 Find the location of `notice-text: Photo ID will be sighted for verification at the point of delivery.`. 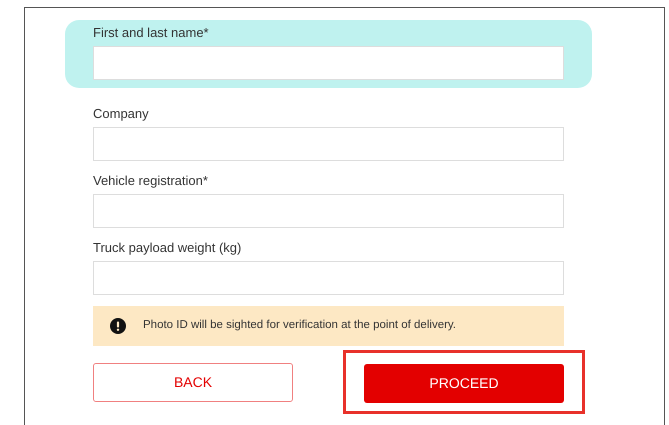

notice-text: Photo ID will be sighted for verification at the point of delivery. is located at coordinates (299, 326).